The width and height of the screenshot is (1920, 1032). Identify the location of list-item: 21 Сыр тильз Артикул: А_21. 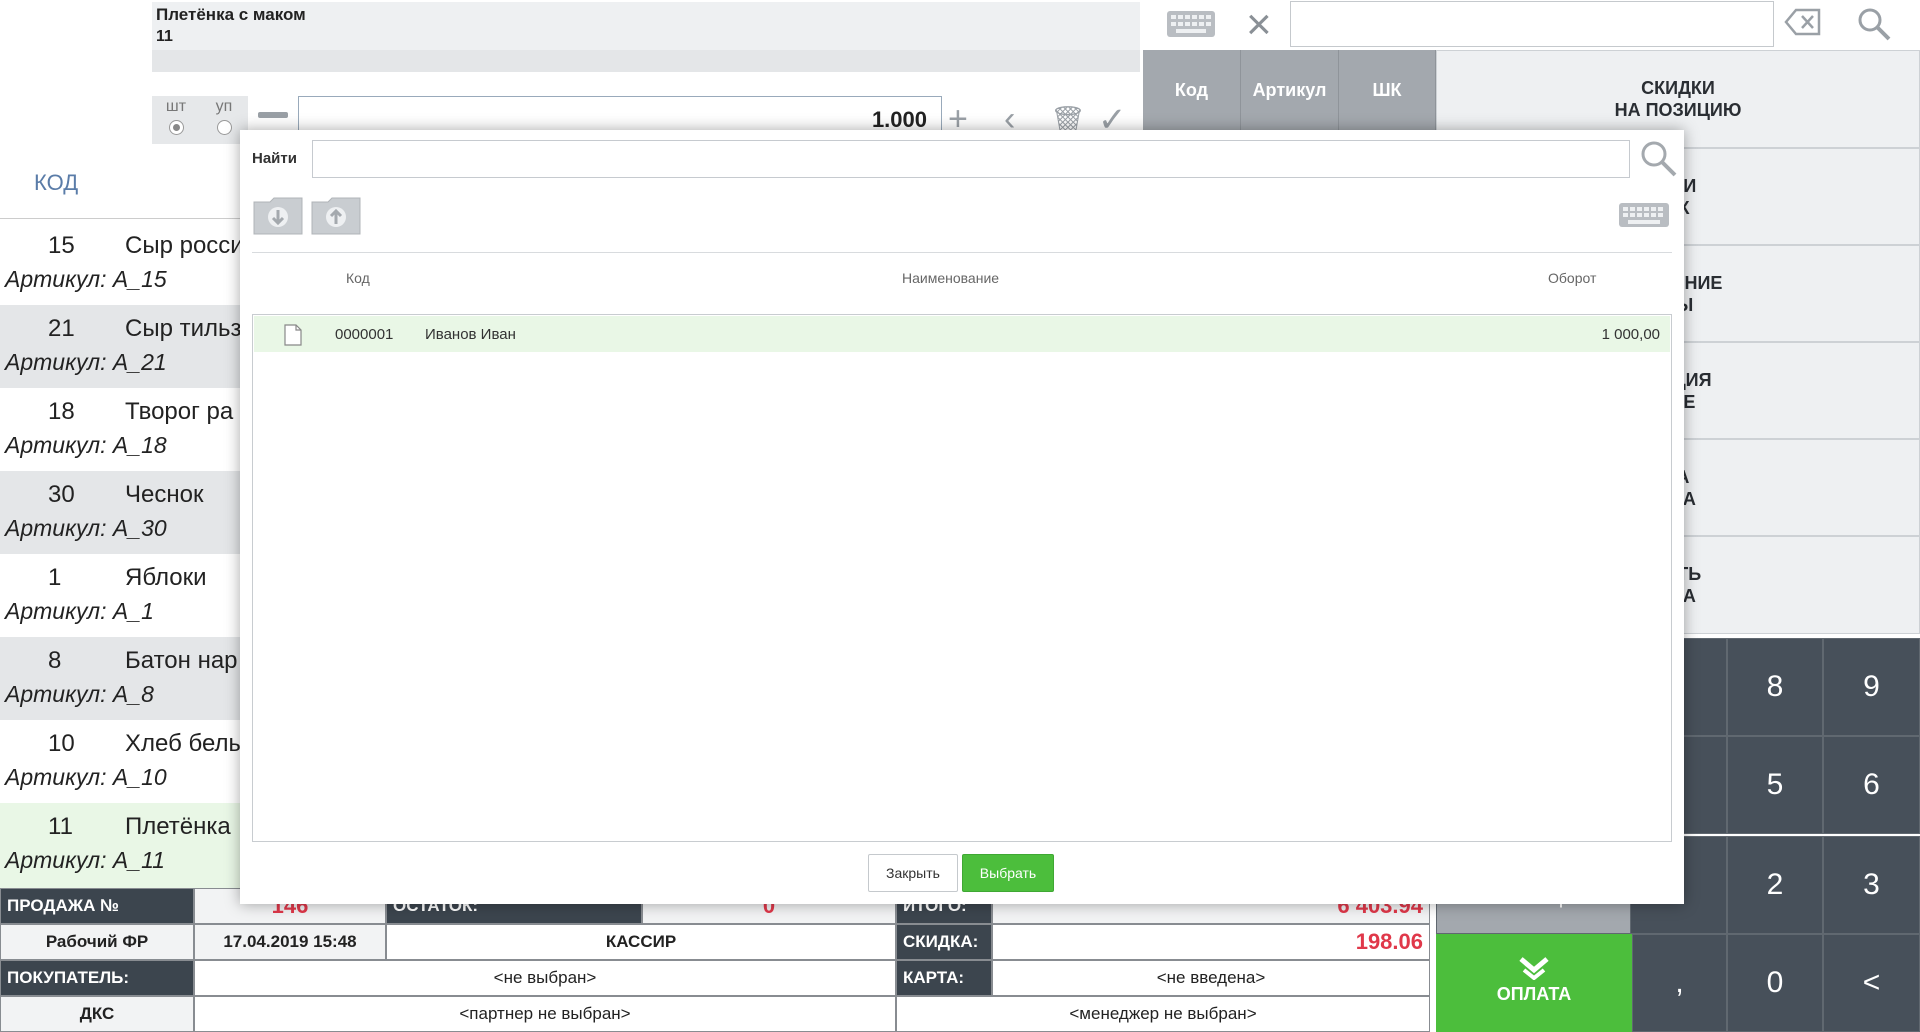
(121, 346).